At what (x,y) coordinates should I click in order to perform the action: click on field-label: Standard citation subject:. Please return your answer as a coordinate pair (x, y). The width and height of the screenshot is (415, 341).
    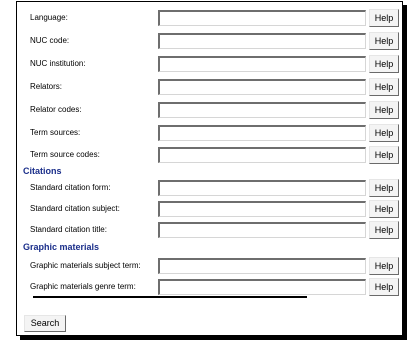
    Looking at the image, I should click on (75, 208).